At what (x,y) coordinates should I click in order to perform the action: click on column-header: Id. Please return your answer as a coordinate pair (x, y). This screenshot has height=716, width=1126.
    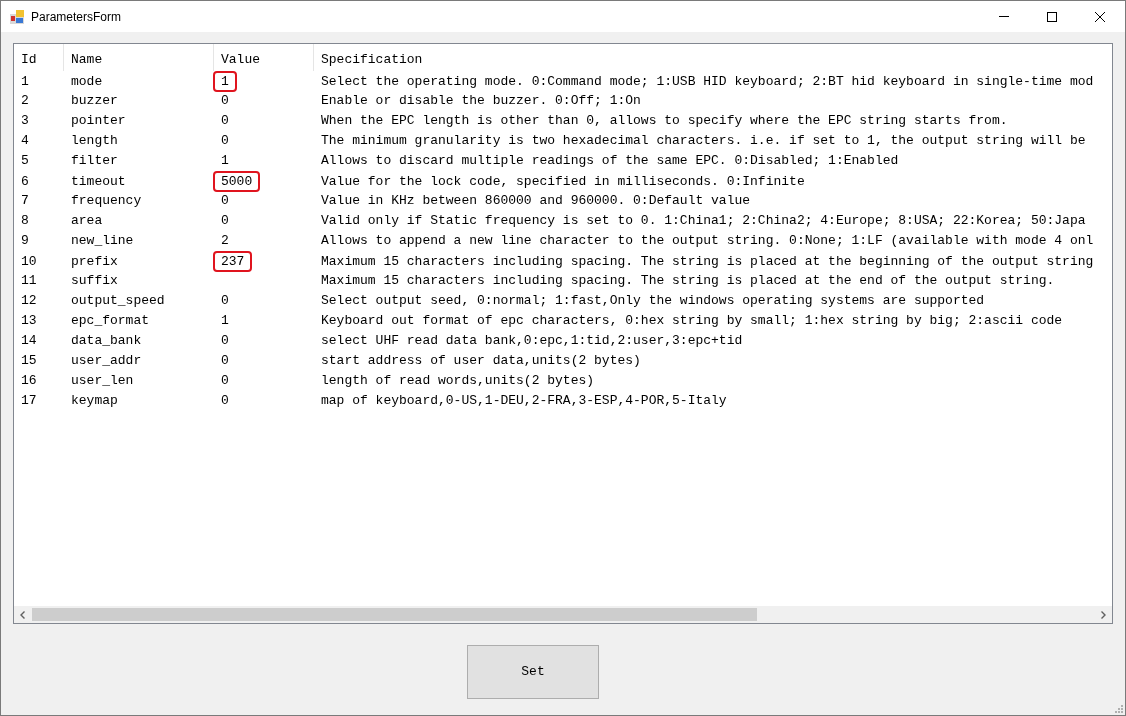
    Looking at the image, I should click on (39, 57).